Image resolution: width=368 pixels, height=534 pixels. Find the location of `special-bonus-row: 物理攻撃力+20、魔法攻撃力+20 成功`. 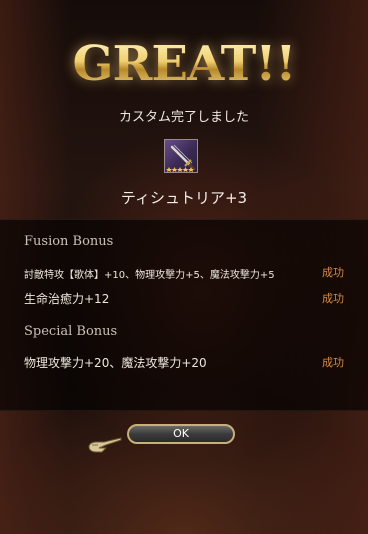

special-bonus-row: 物理攻撃力+20、魔法攻撃力+20 成功 is located at coordinates (184, 362).